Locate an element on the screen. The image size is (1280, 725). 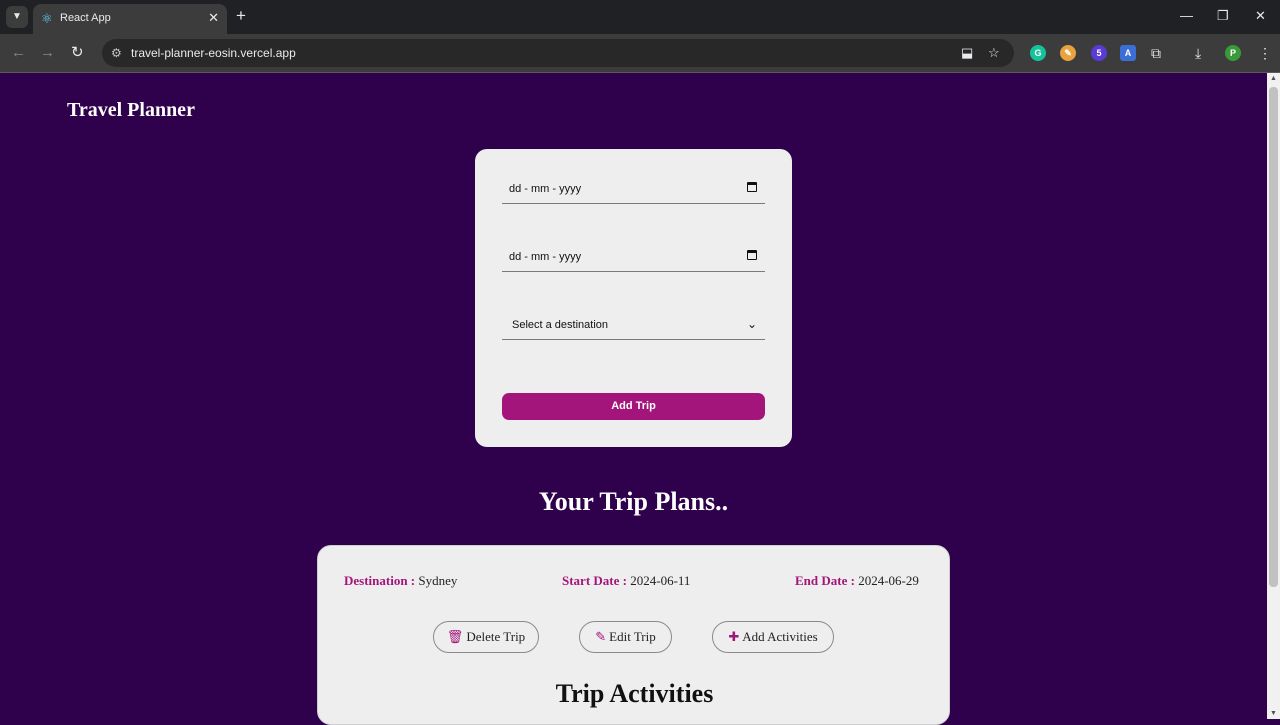
delete-trip-label: Delete Trip is located at coordinates (496, 636).